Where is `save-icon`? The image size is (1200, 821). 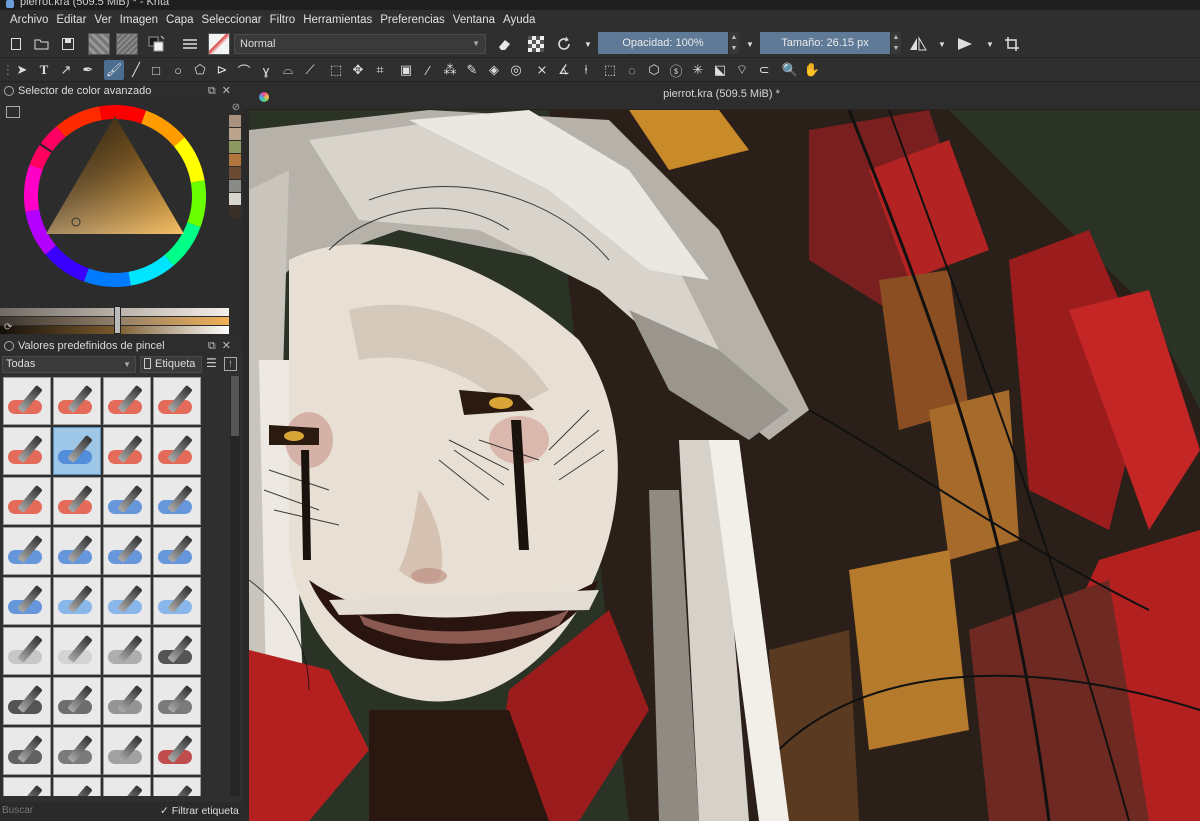 save-icon is located at coordinates (68, 44).